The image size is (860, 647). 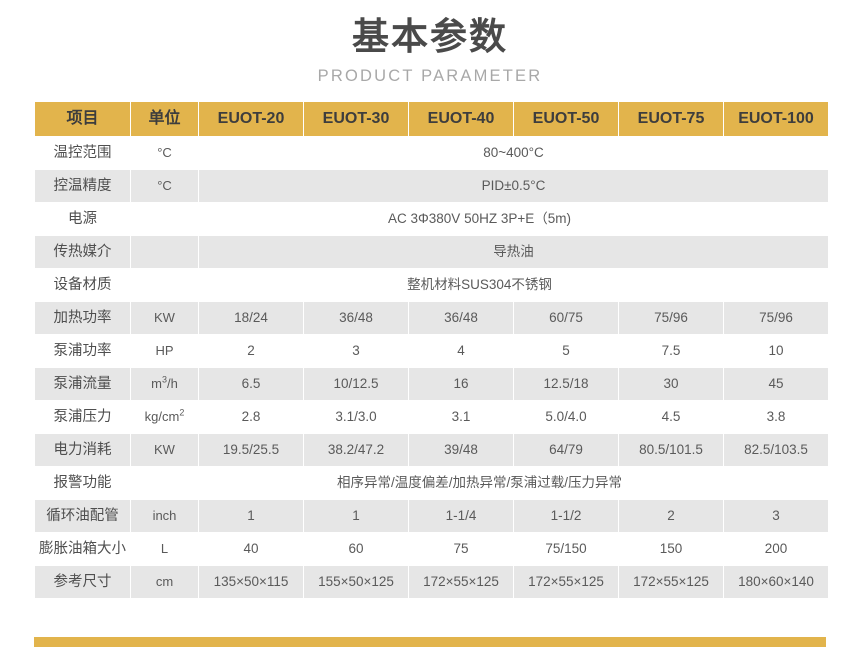 I want to click on table-row: 温控范围 °C 80~400°C, so click(x=431, y=153).